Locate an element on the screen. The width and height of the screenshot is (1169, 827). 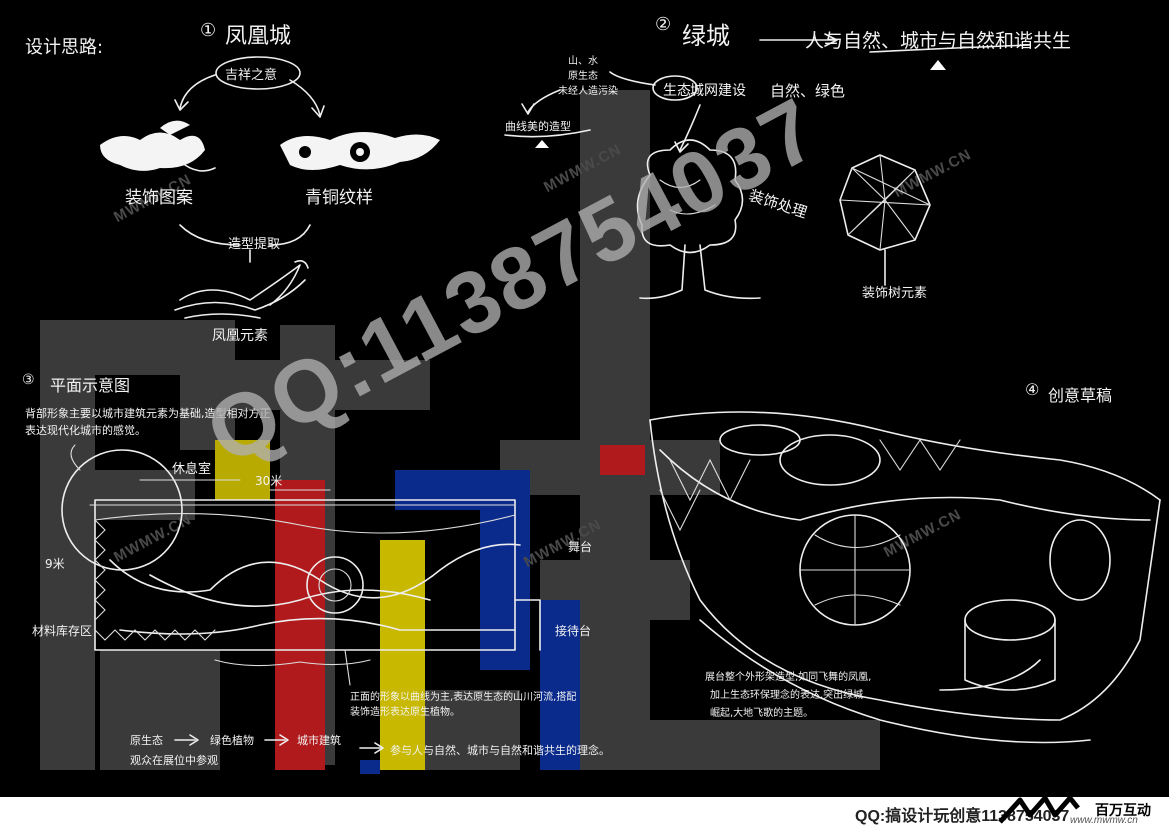
footer-url: www.mwmw.cn is located at coordinates (1104, 820).